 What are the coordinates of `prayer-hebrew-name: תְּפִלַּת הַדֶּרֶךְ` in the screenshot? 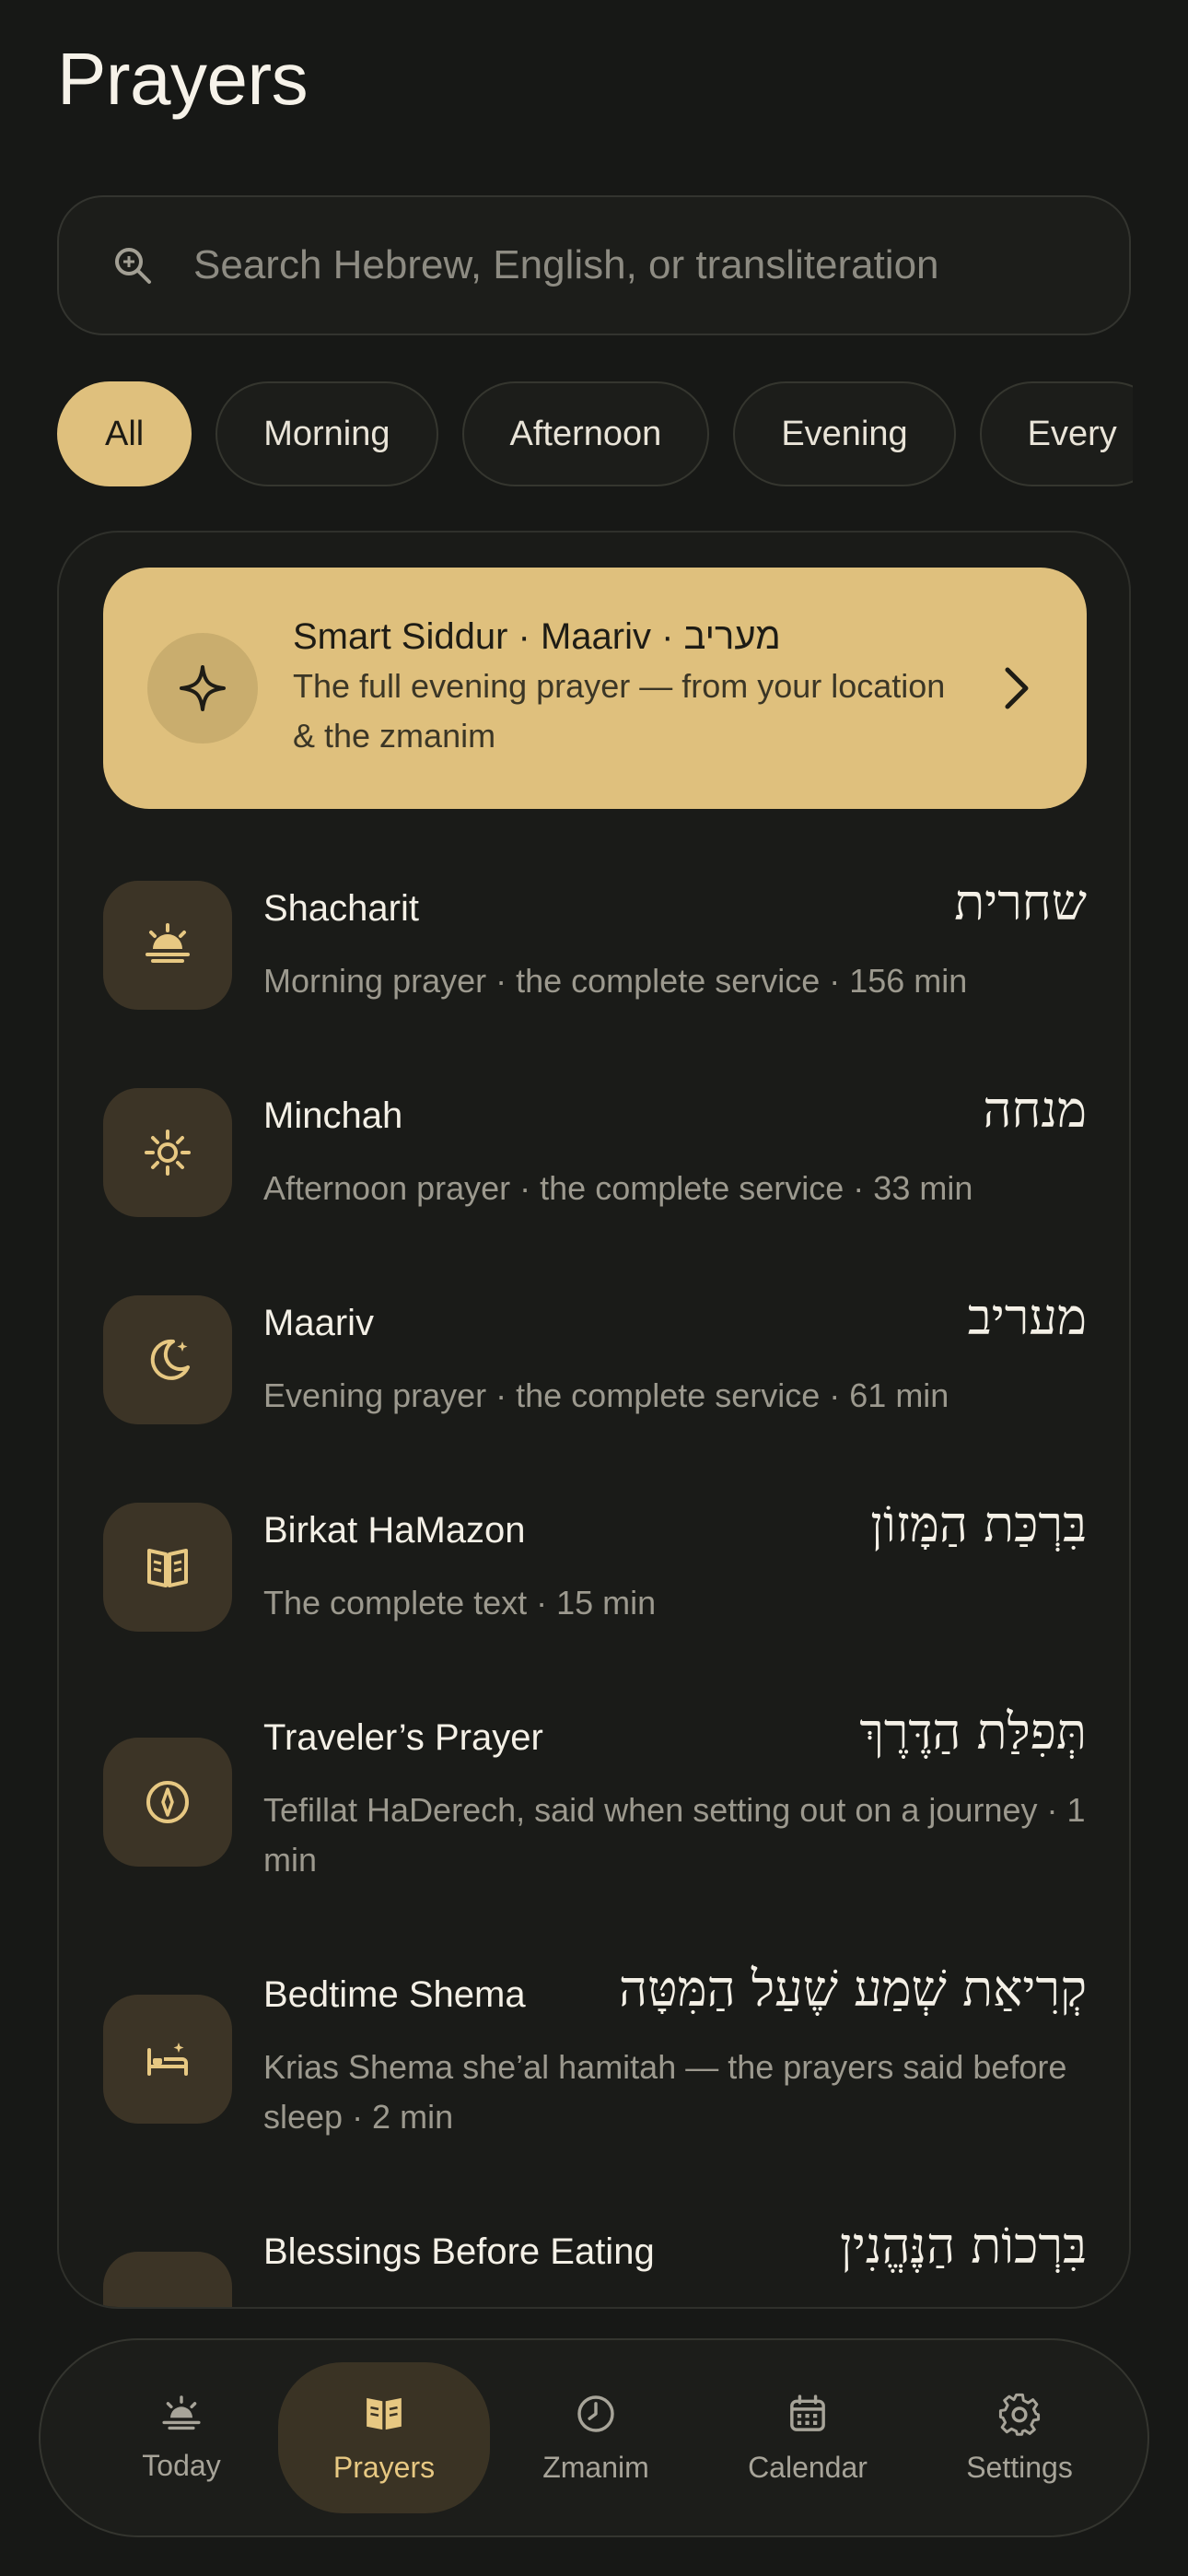 It's located at (973, 1732).